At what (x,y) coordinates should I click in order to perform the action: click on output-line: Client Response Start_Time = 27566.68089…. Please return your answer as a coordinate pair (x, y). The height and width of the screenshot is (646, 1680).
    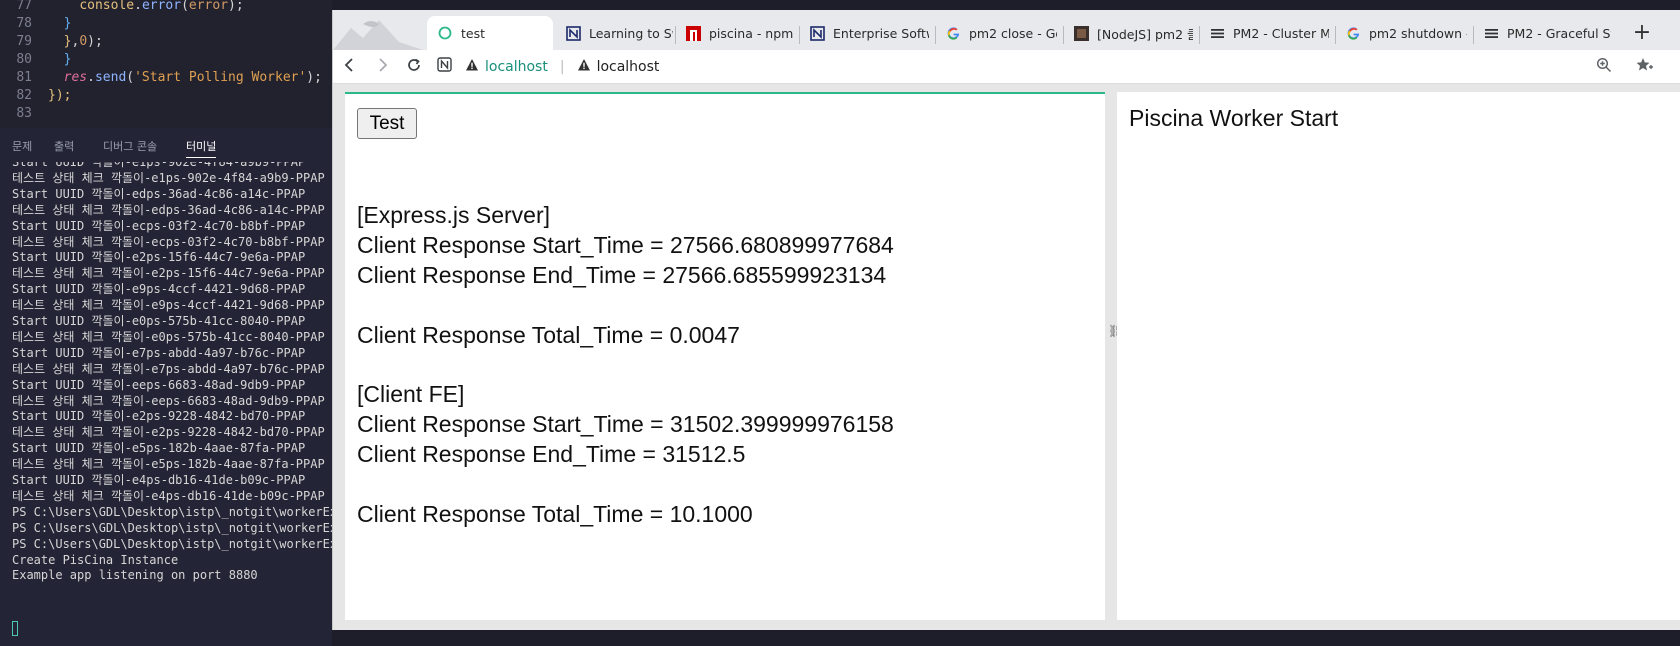
    Looking at the image, I should click on (625, 244).